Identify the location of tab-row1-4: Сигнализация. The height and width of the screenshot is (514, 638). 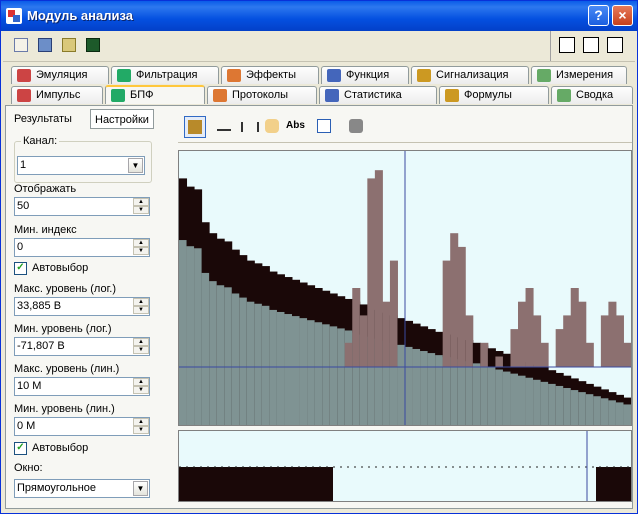
(470, 75).